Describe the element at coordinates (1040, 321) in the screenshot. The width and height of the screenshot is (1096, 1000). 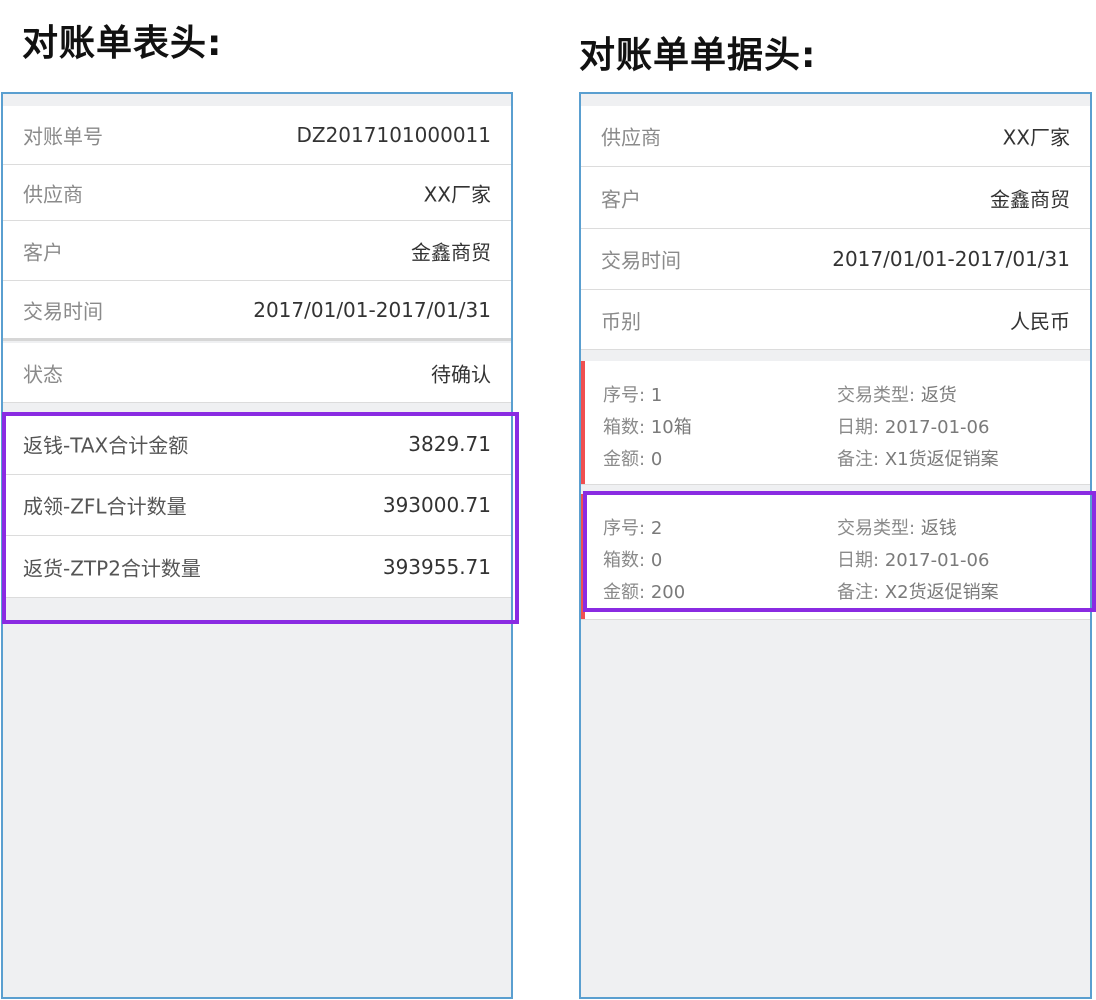
I see `row-value: 人民币` at that location.